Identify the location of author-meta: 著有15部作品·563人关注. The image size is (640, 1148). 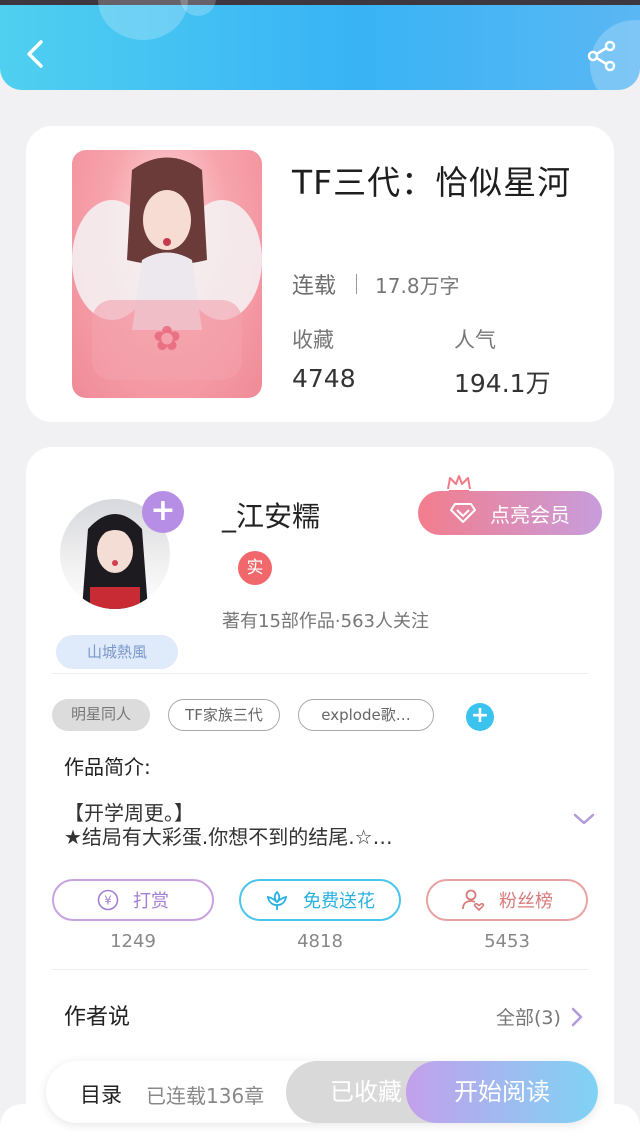
(325, 621).